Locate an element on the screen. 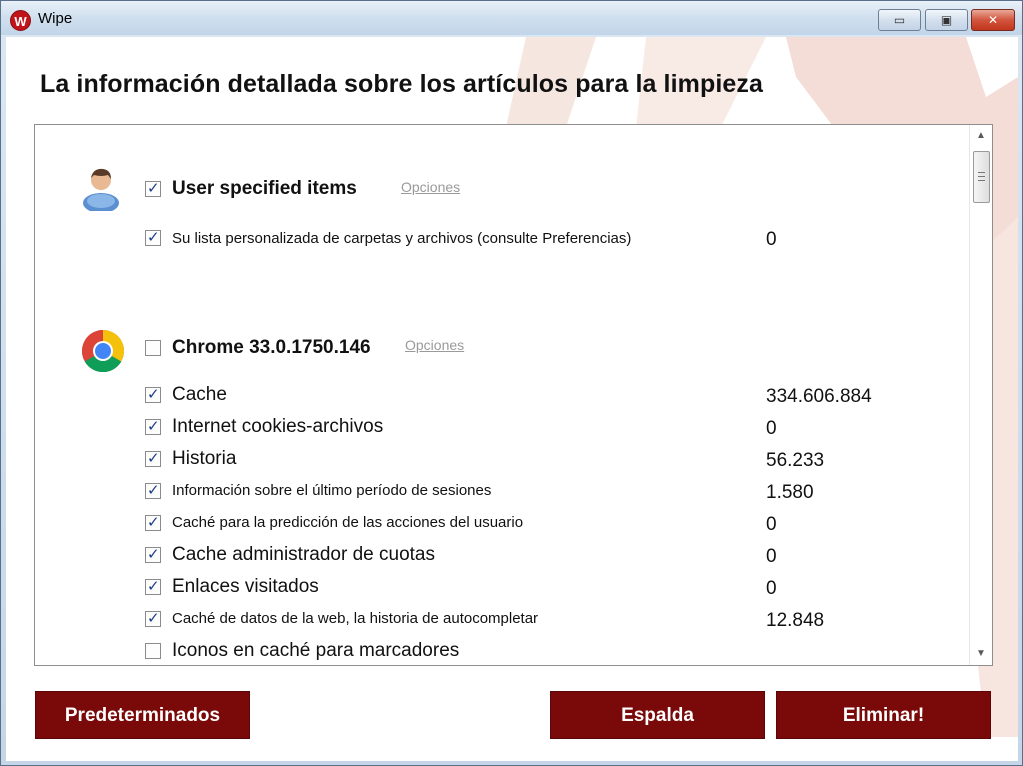 The height and width of the screenshot is (766, 1023). chrome-icon is located at coordinates (103, 351).